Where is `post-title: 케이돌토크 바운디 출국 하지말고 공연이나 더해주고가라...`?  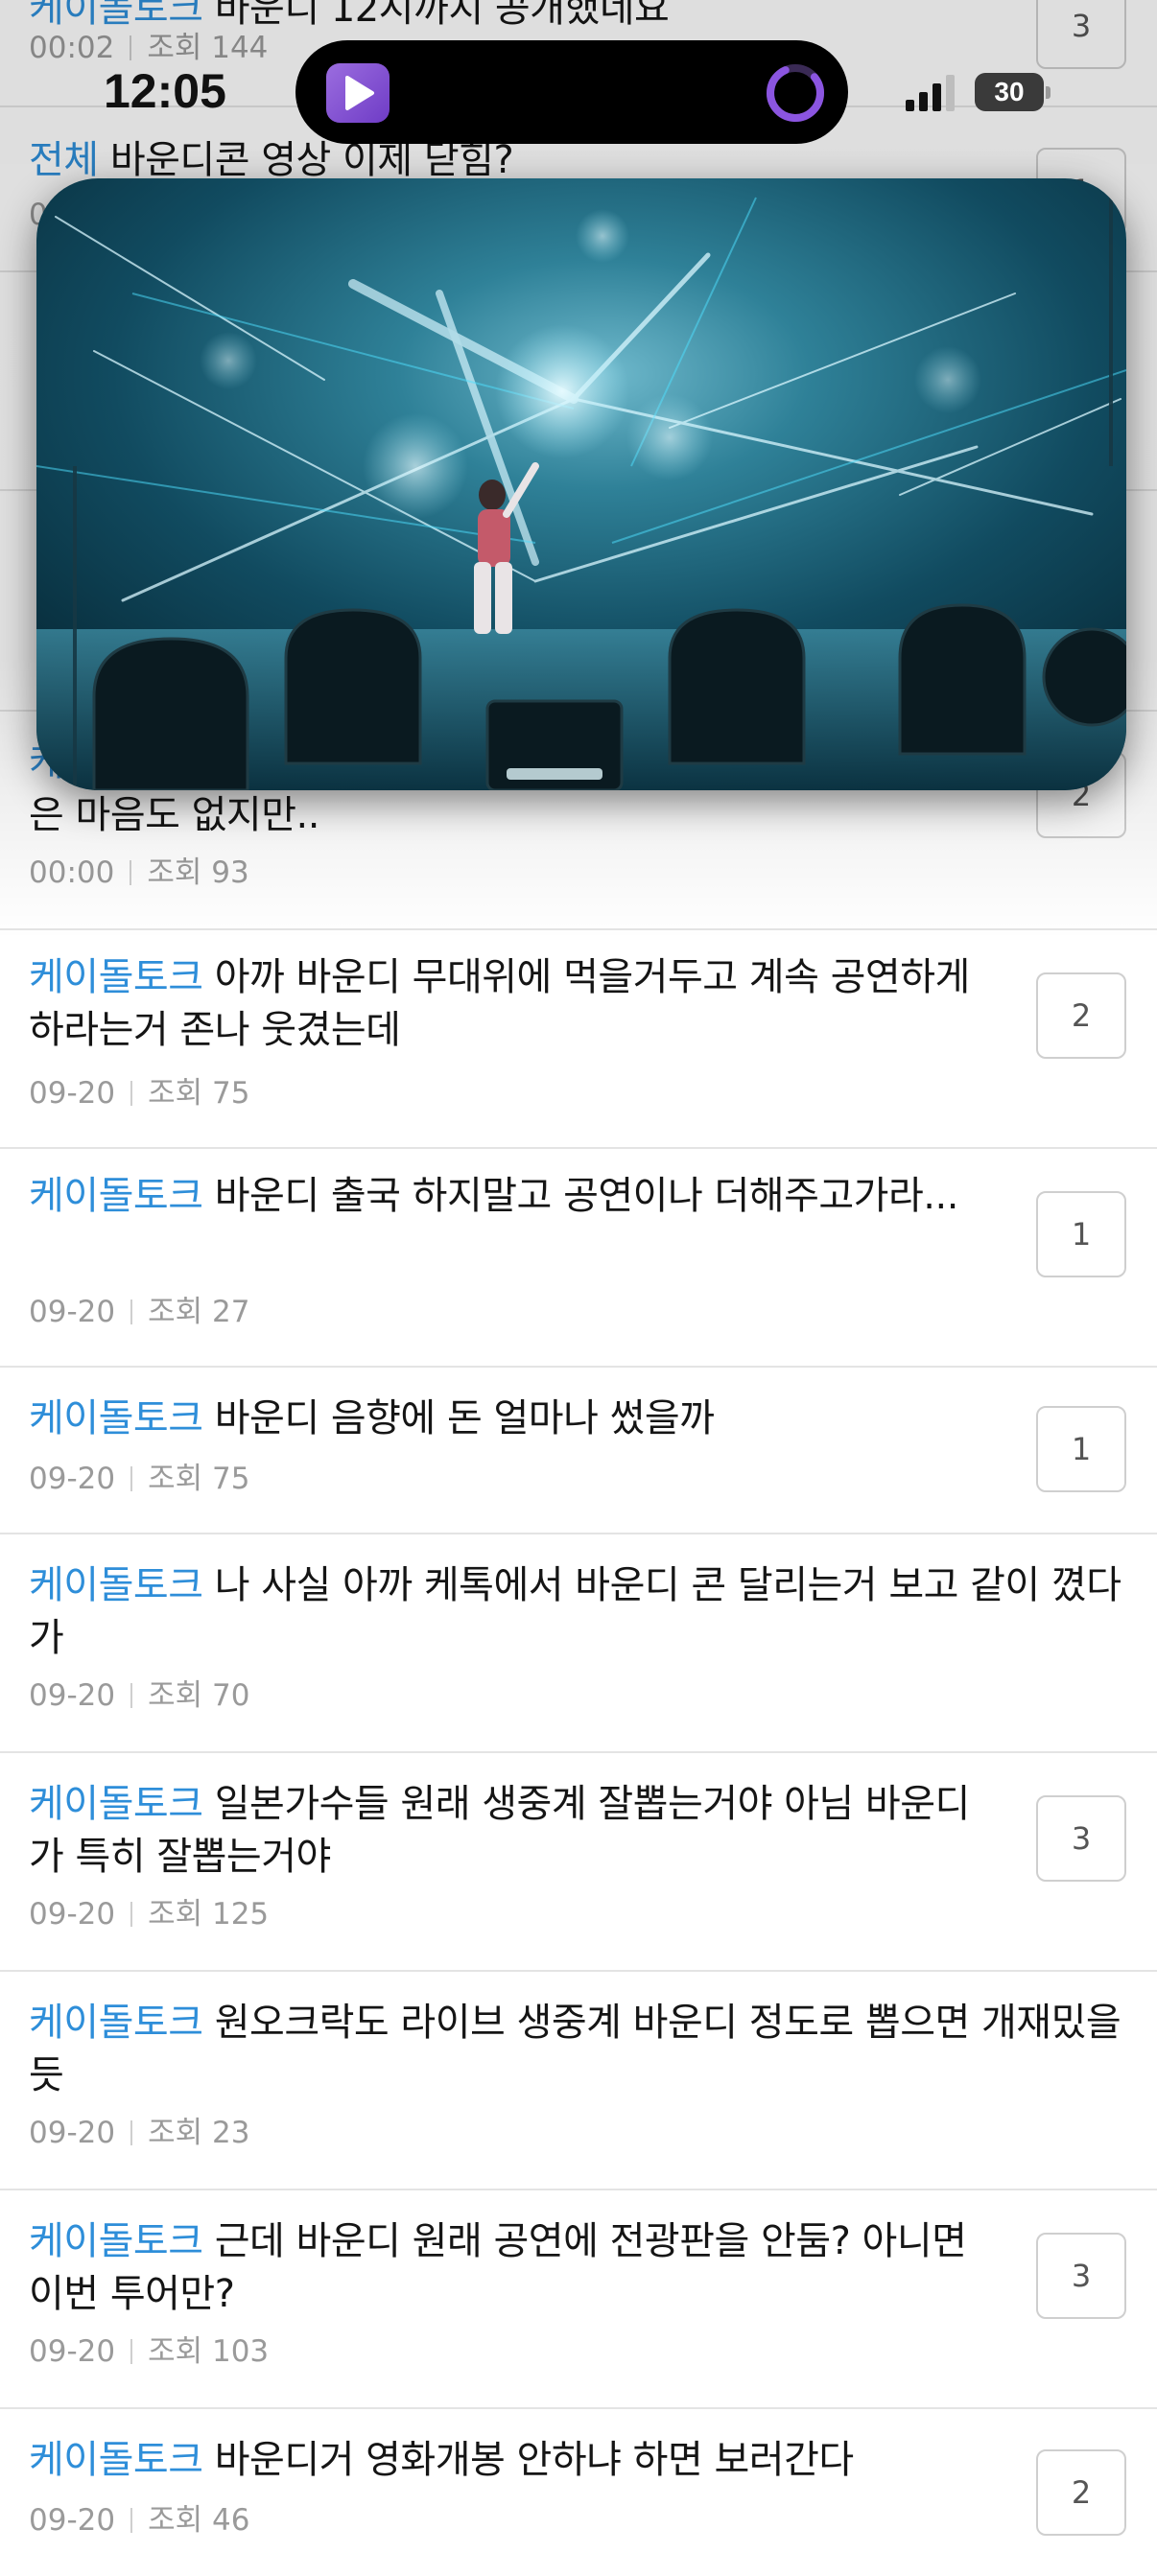
post-title: 케이돌토크 바운디 출국 하지말고 공연이나 더해주고가라... is located at coordinates (513, 1196).